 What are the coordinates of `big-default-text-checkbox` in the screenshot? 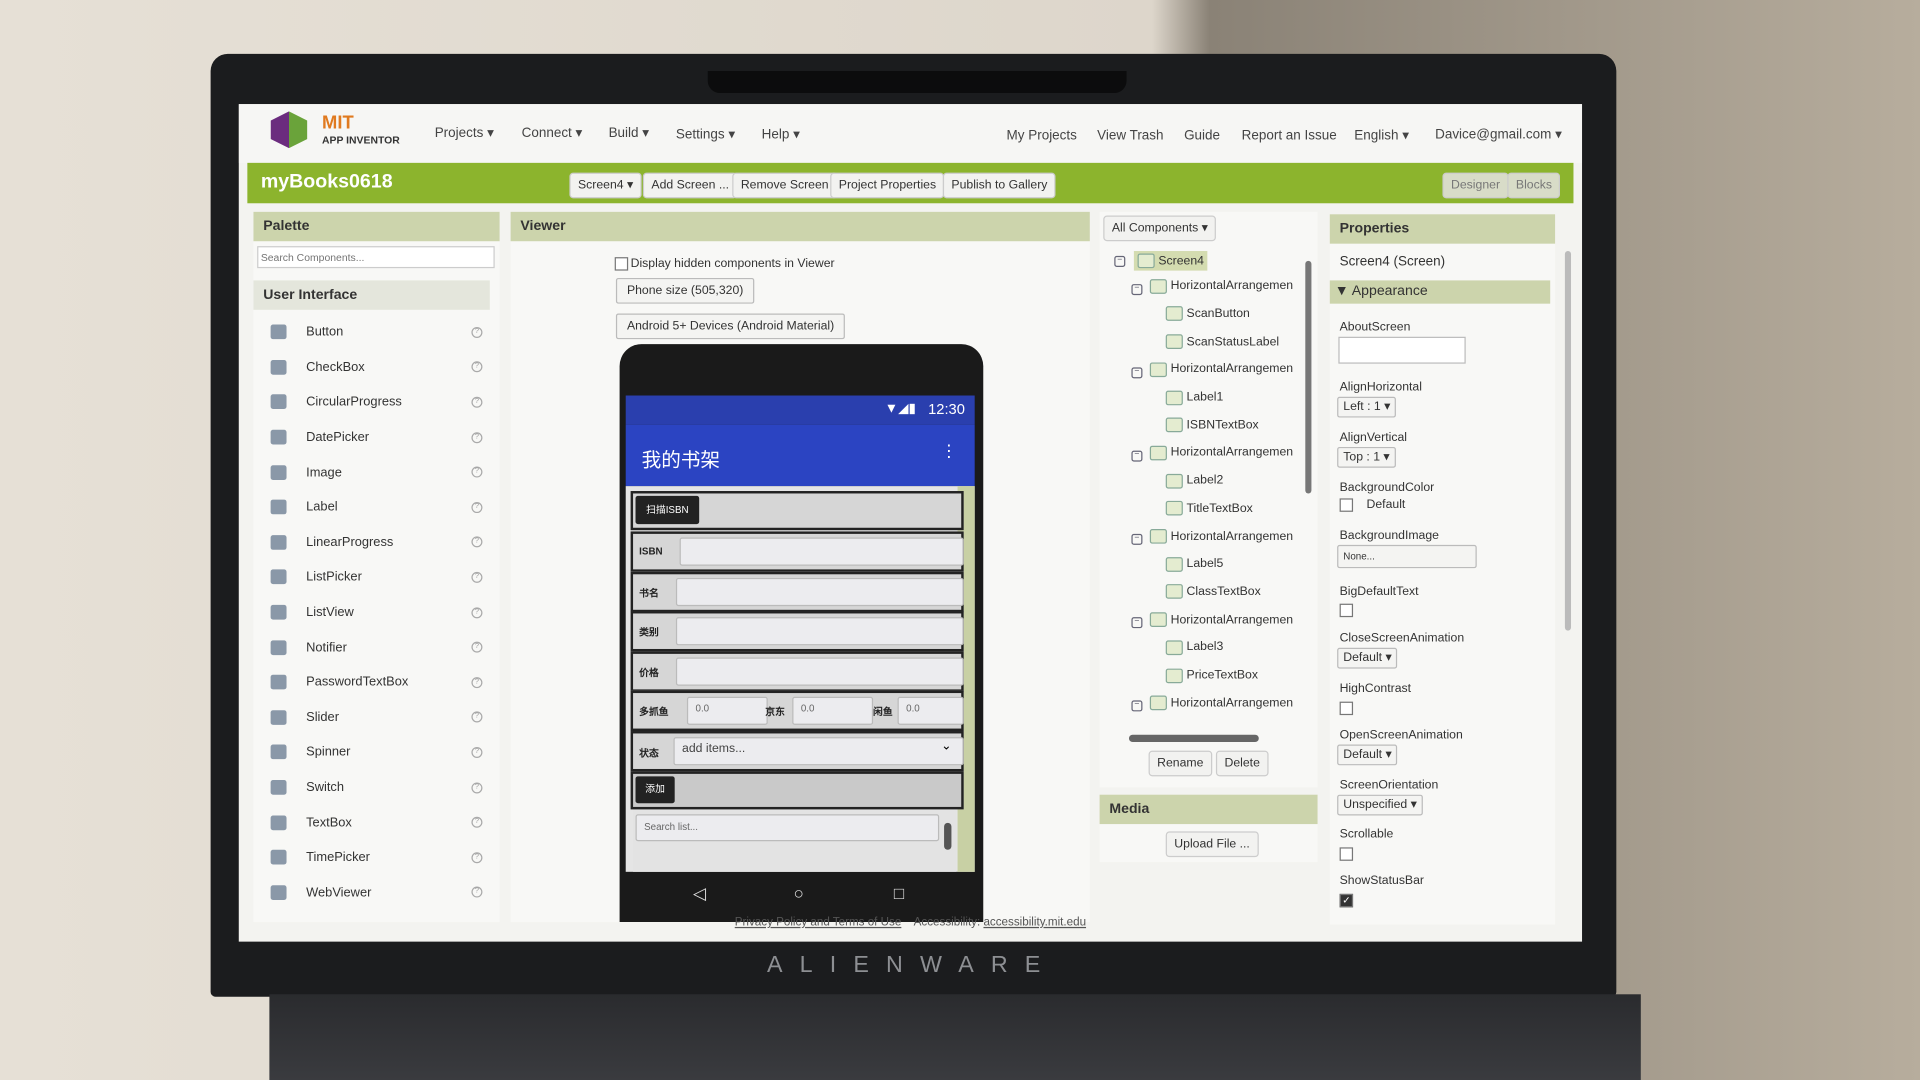 It's located at (1346, 610).